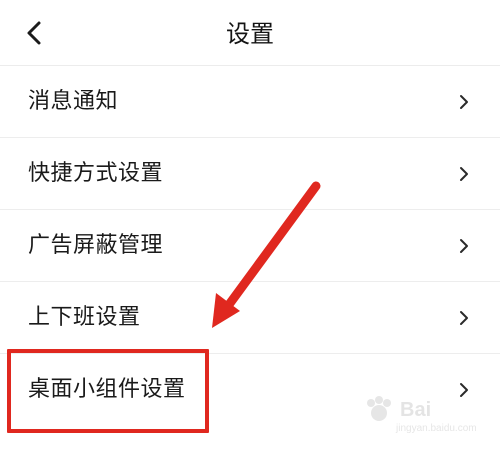  I want to click on settings-item-label: 消息通知, so click(73, 101).